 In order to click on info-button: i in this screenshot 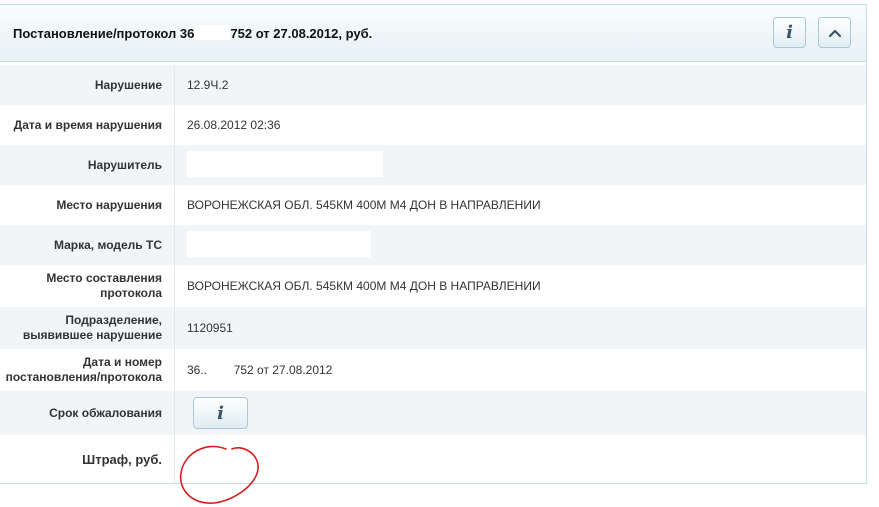, I will do `click(789, 32)`.